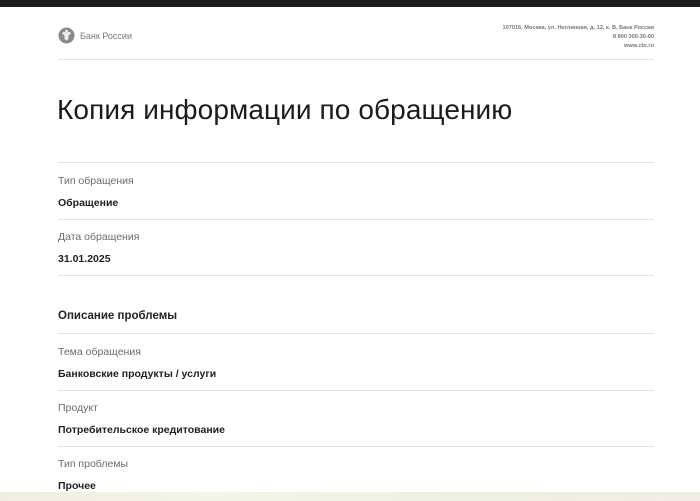  Describe the element at coordinates (99, 237) in the screenshot. I see `field-label-date: Дата обращения` at that location.